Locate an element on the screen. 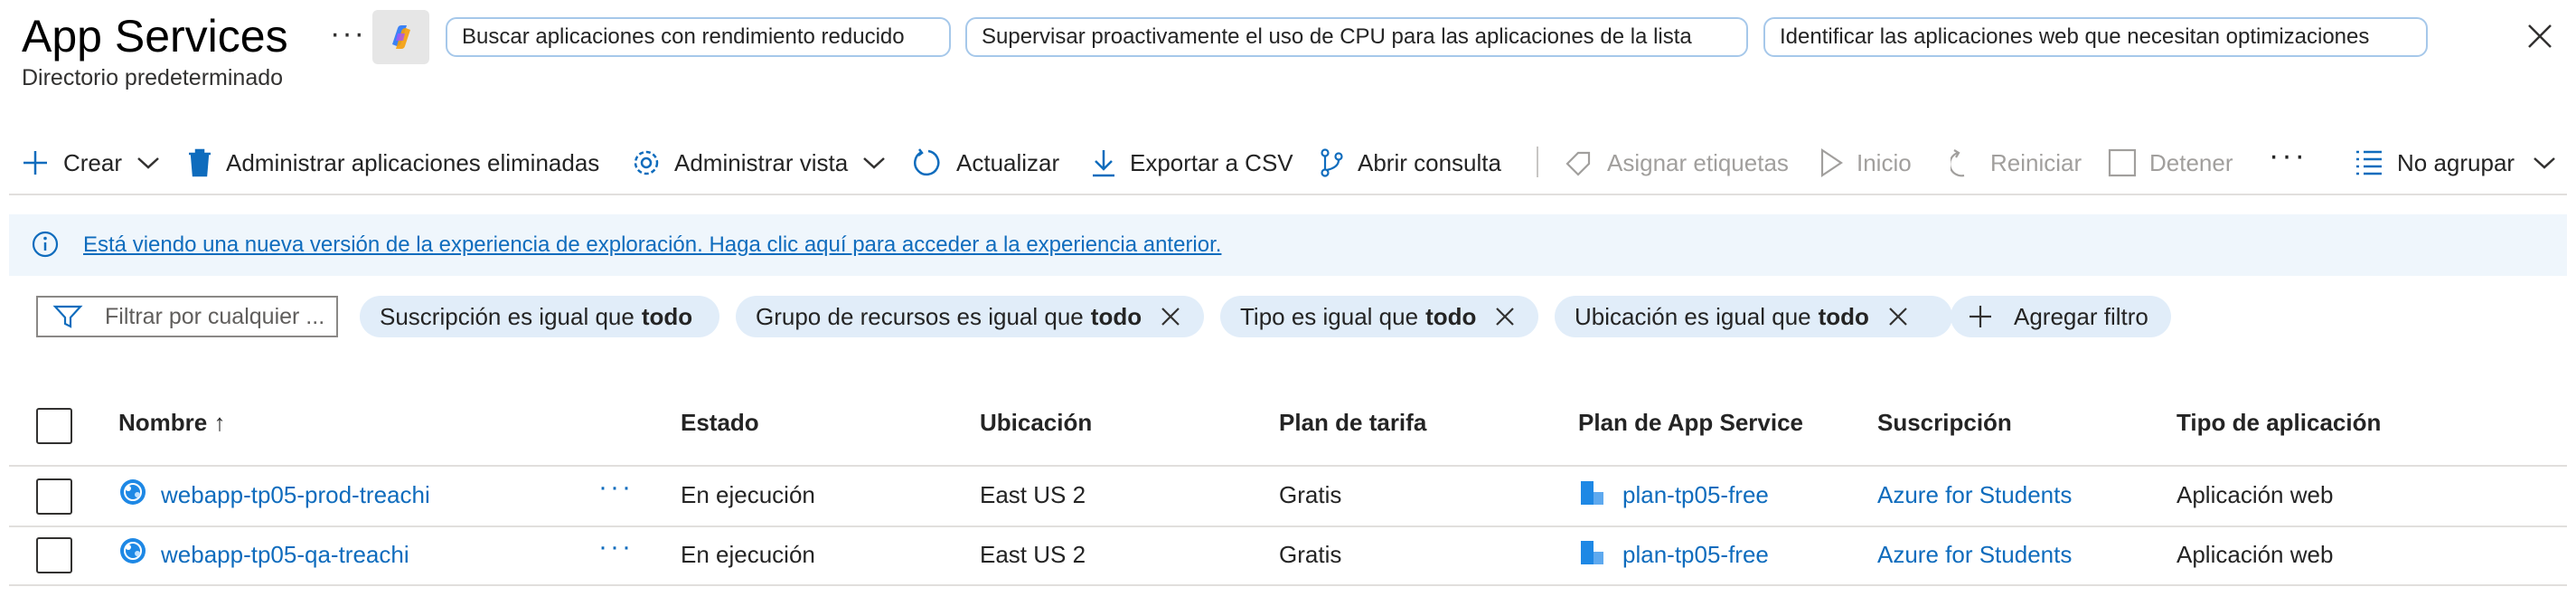 Image resolution: width=2576 pixels, height=606 pixels. add-filter-button: Agregar filtro is located at coordinates (2061, 316).